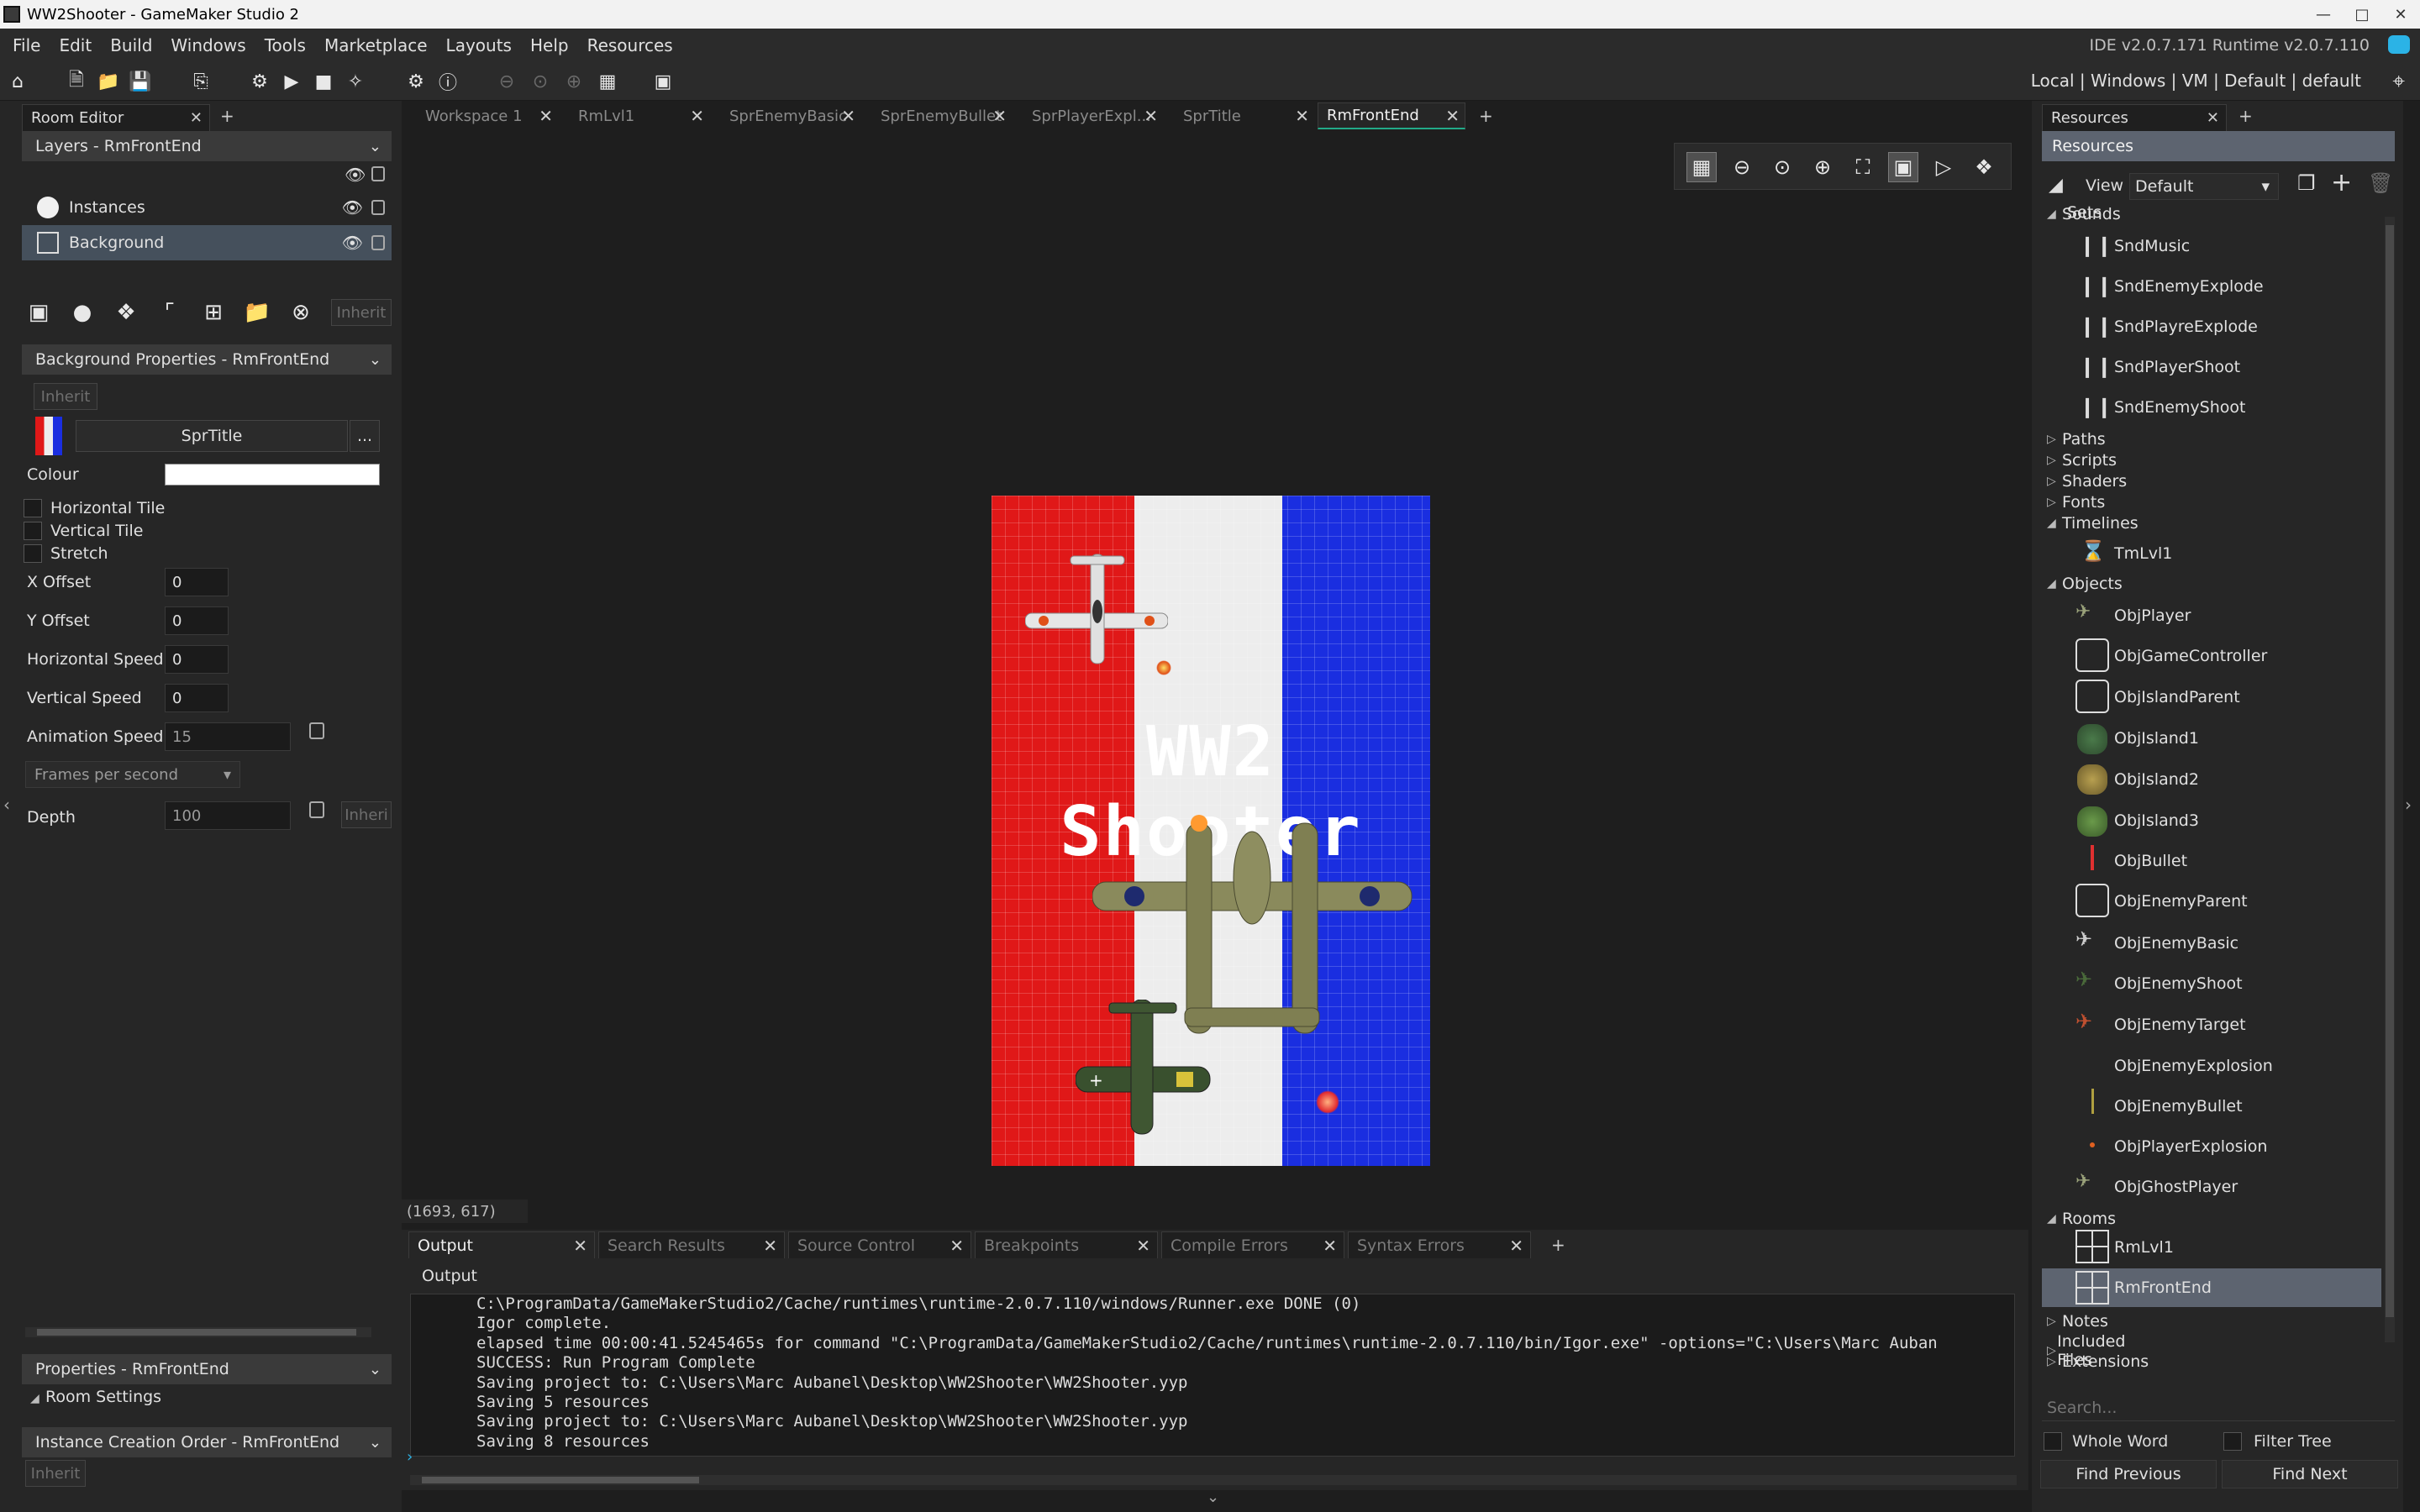  What do you see at coordinates (501, 1244) in the screenshot?
I see `tab-output: Output ✕` at bounding box center [501, 1244].